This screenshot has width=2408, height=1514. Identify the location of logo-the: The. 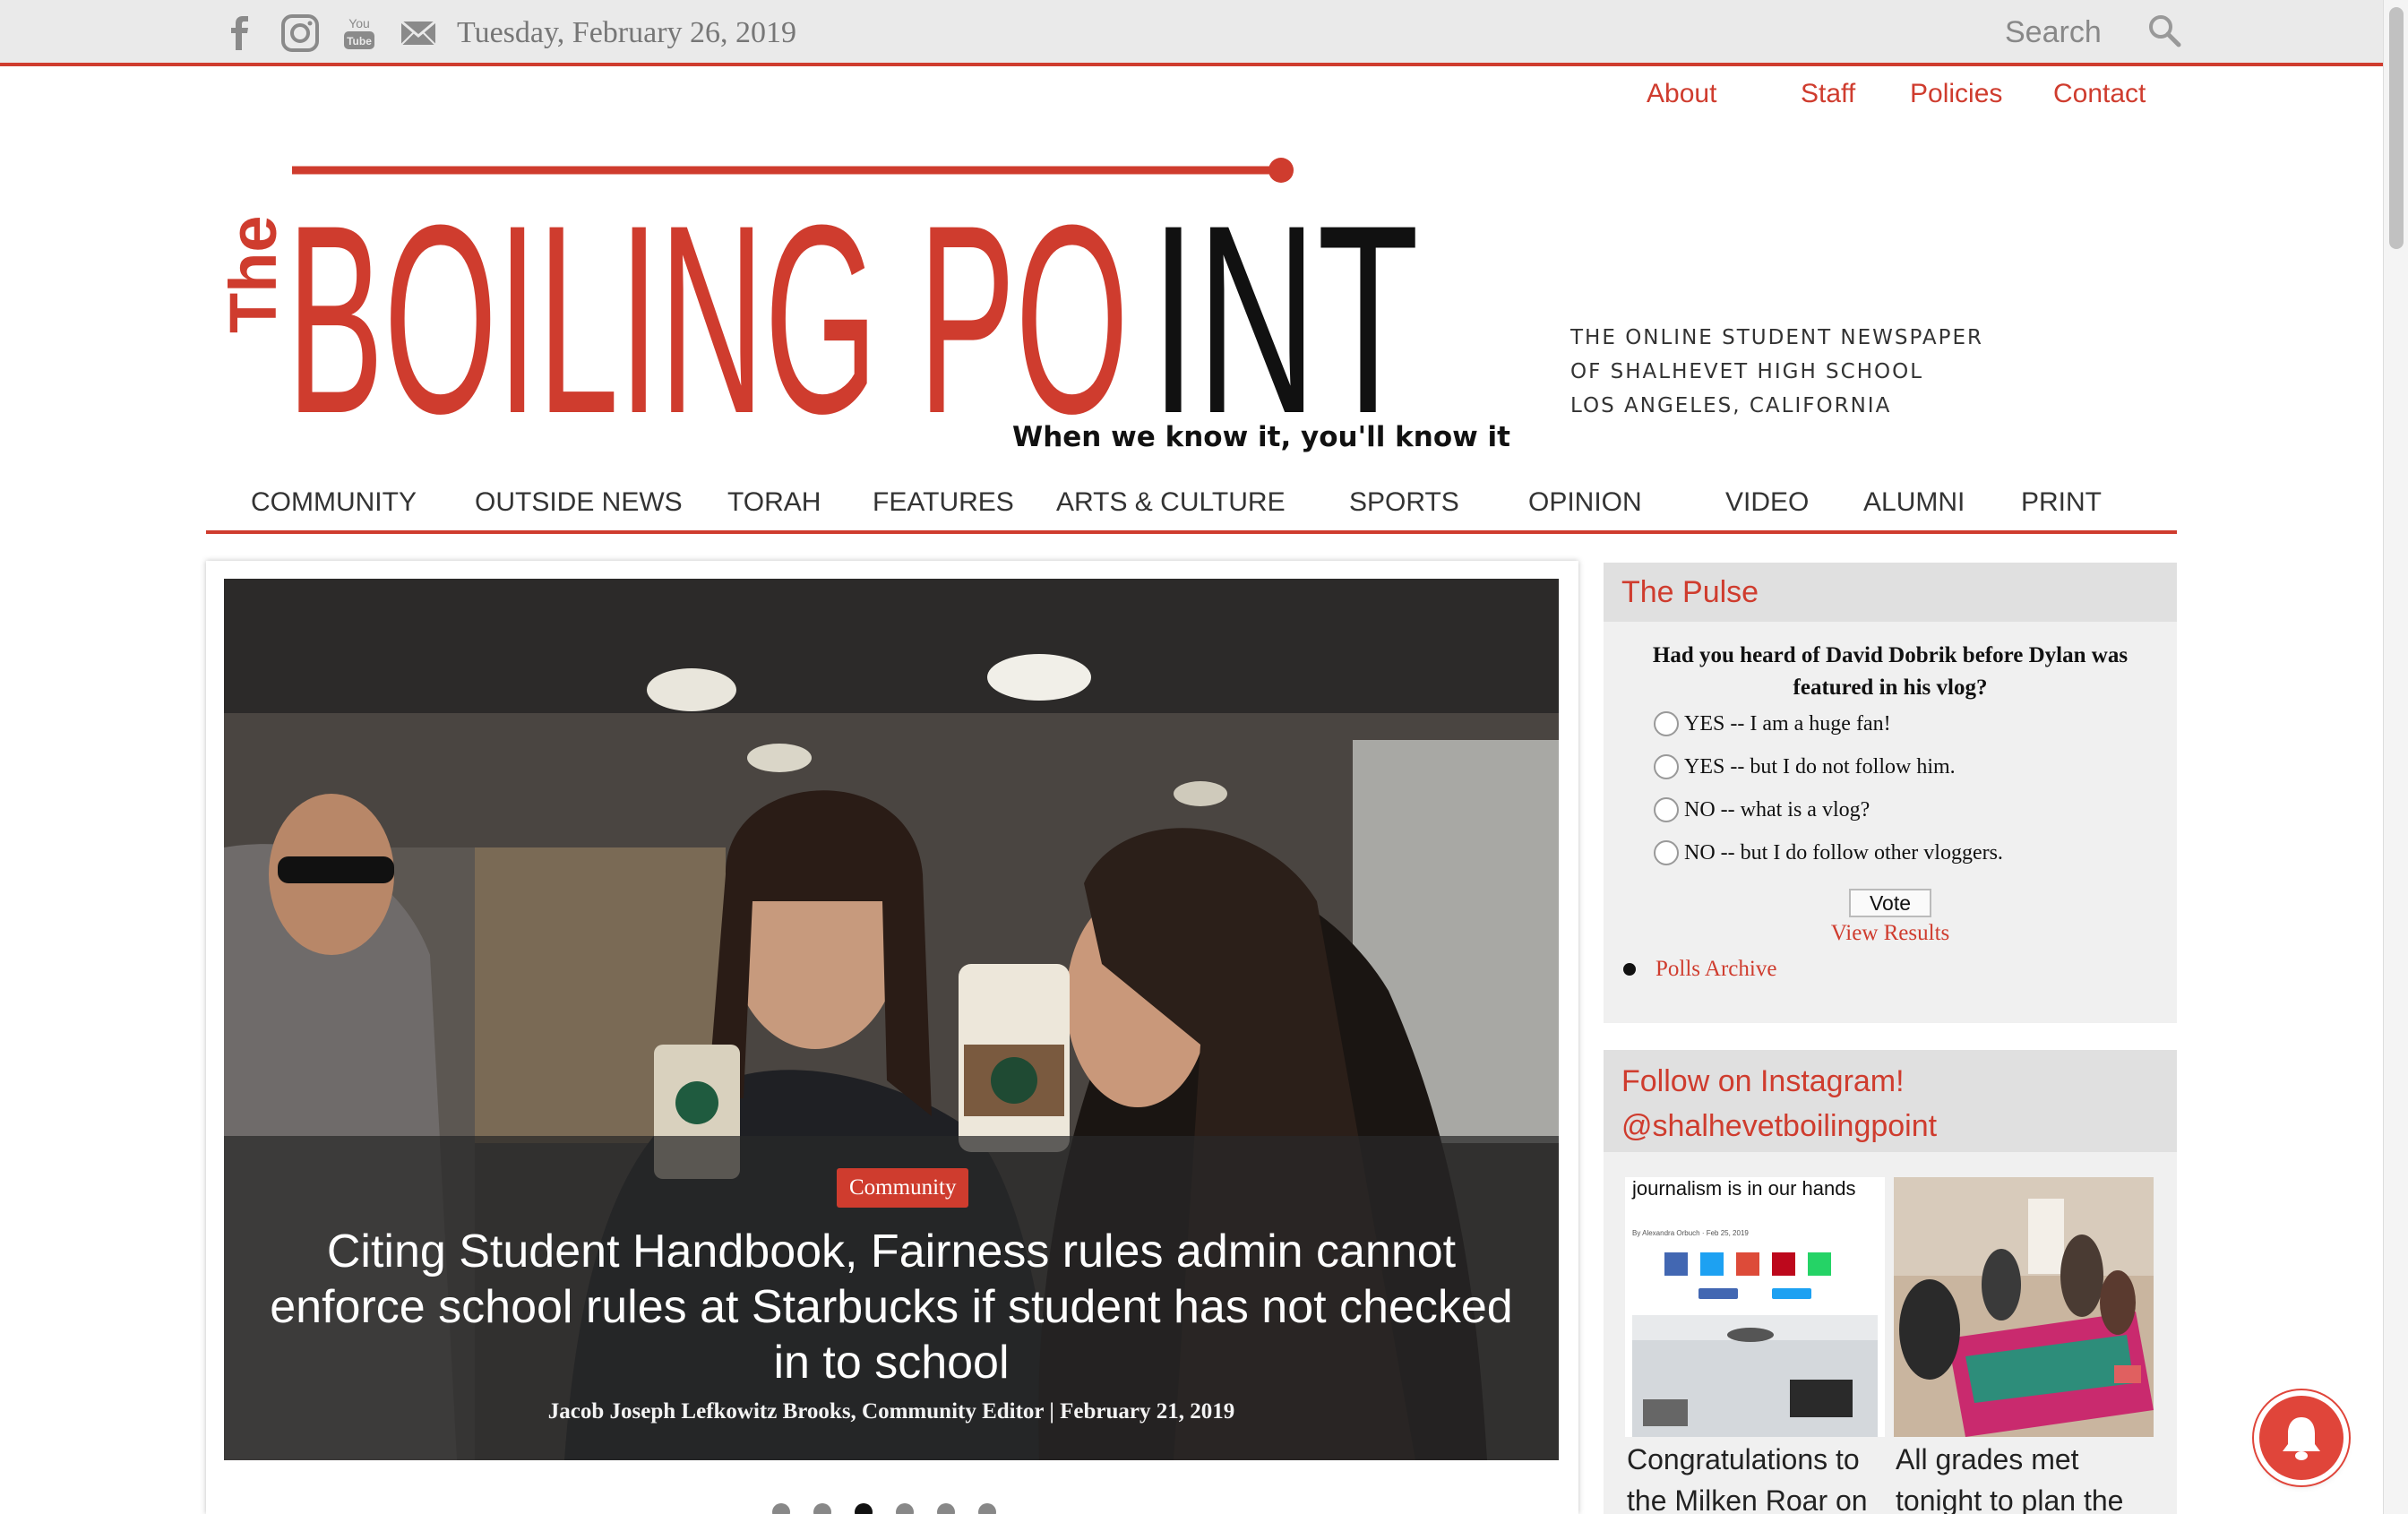
(253, 274).